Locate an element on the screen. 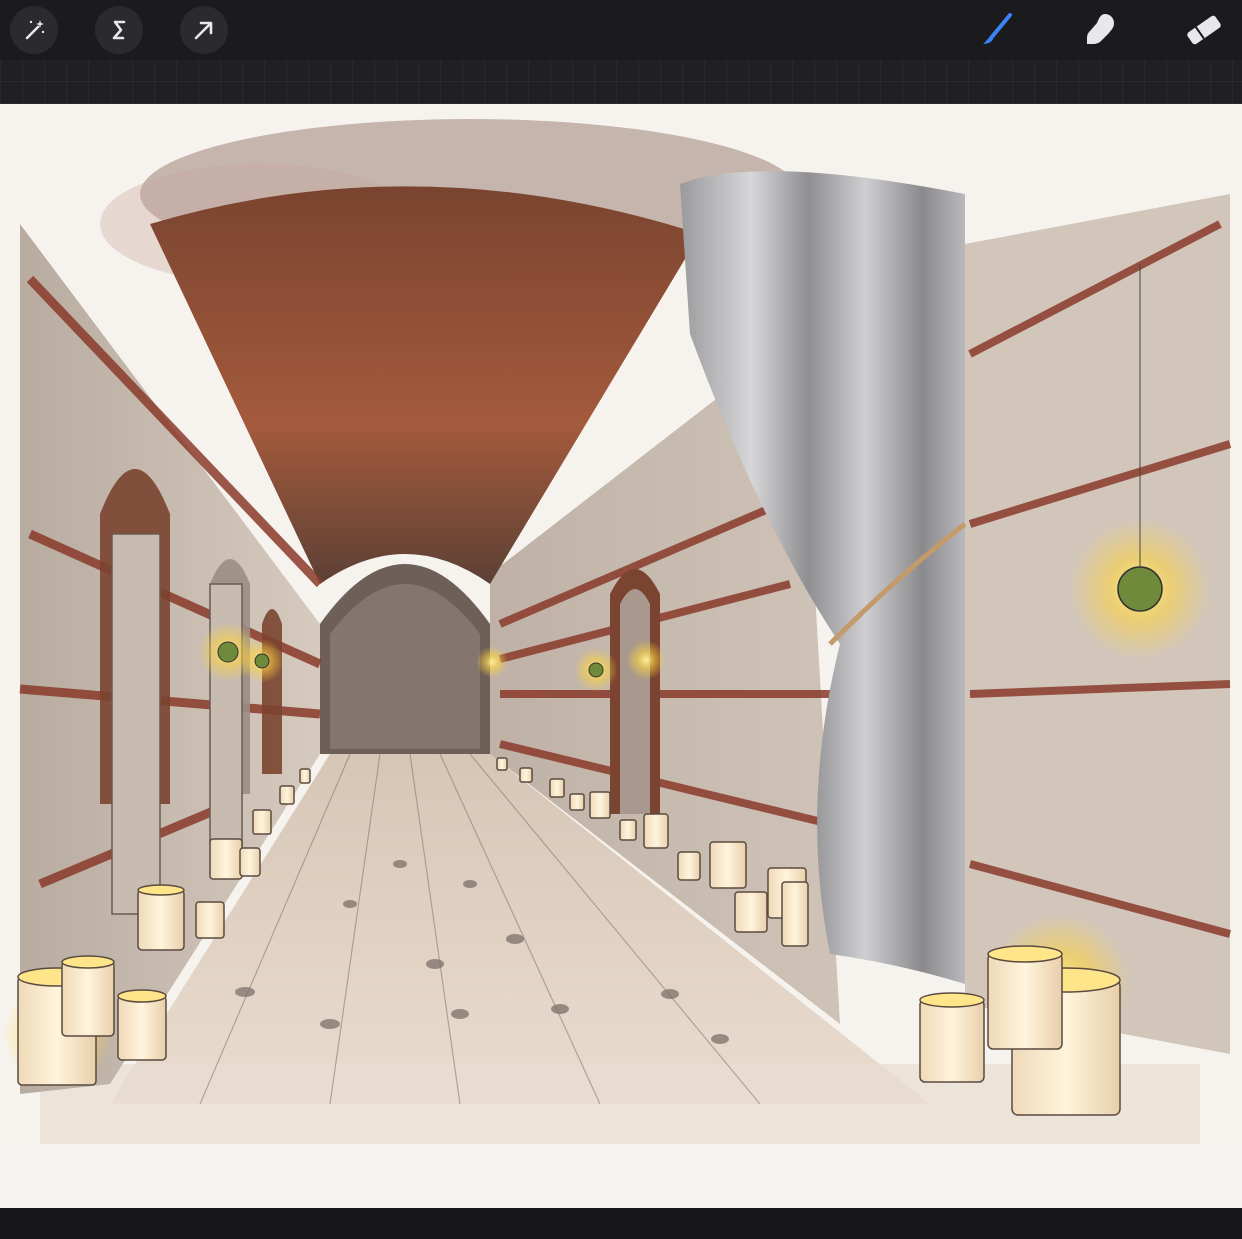 The image size is (1242, 1239). top-toolbar is located at coordinates (621, 30).